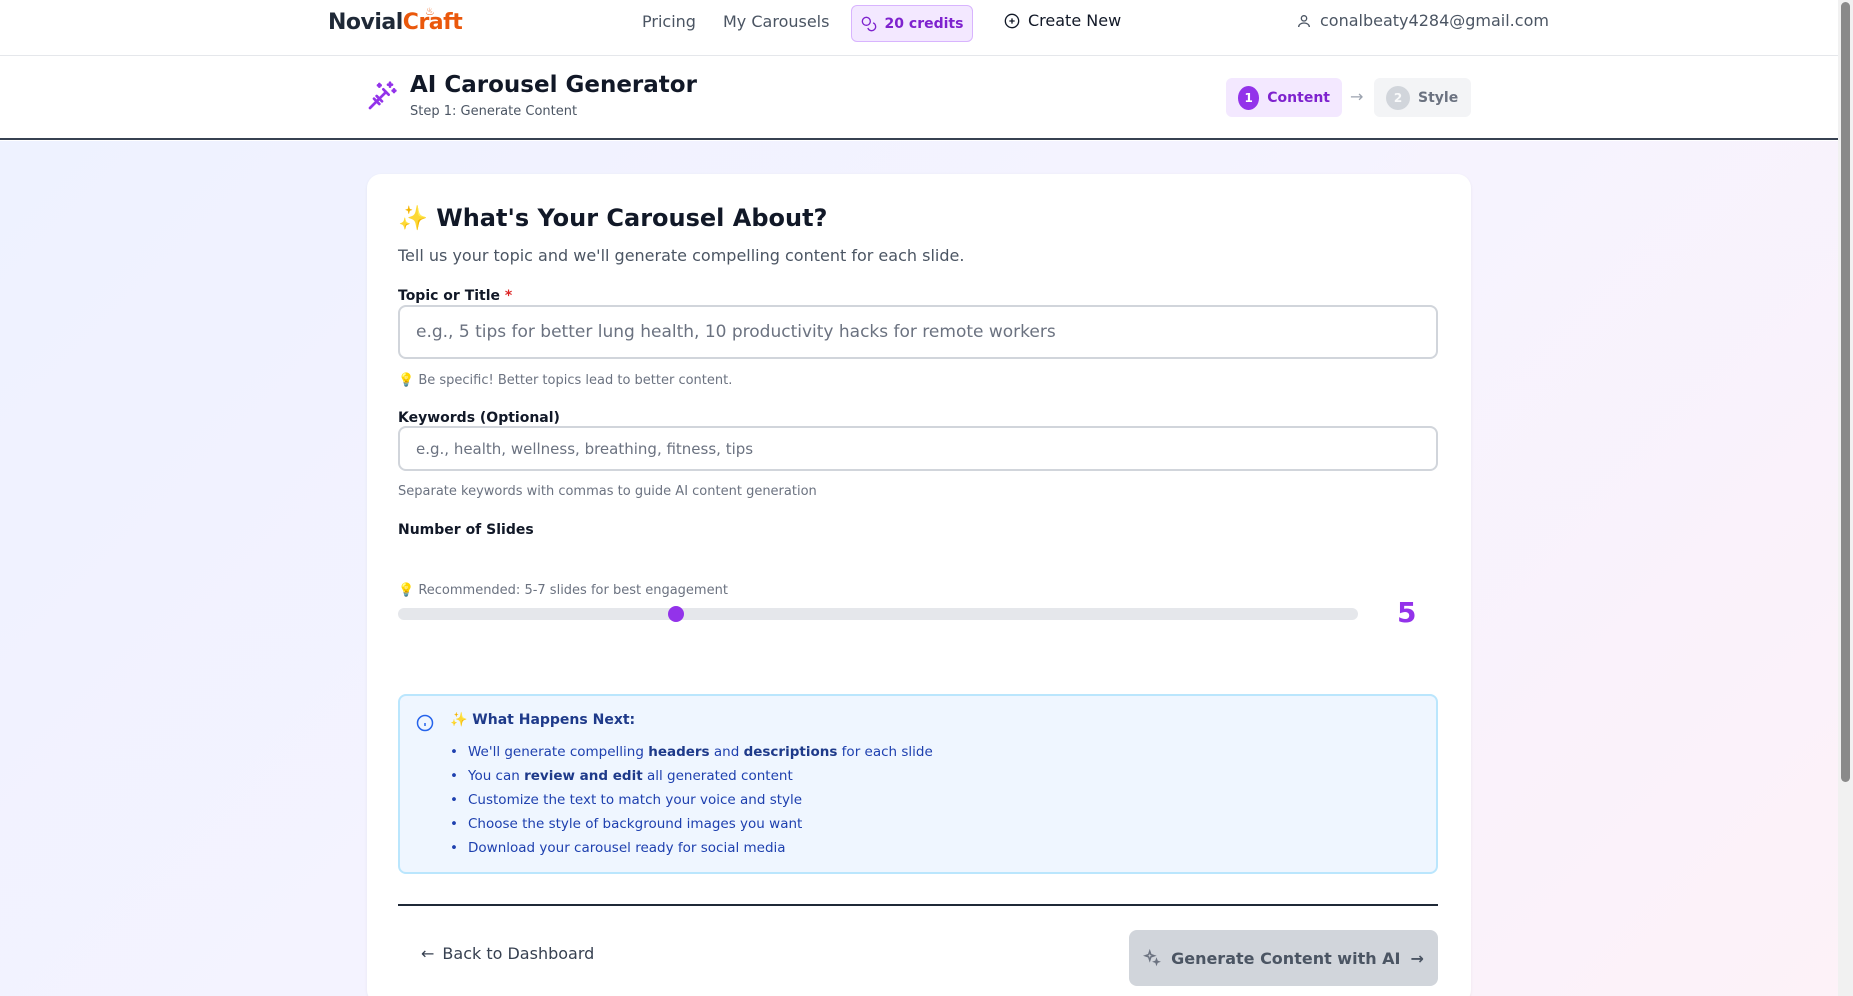 The width and height of the screenshot is (1853, 996). I want to click on step-number: 1, so click(1249, 97).